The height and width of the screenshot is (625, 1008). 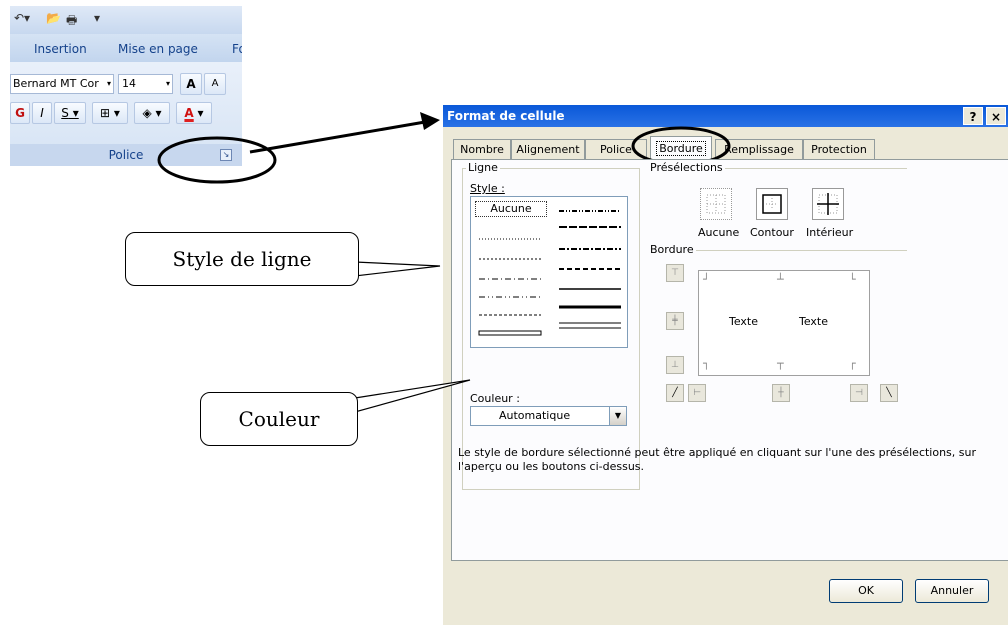 I want to click on help-button: ?, so click(x=973, y=116).